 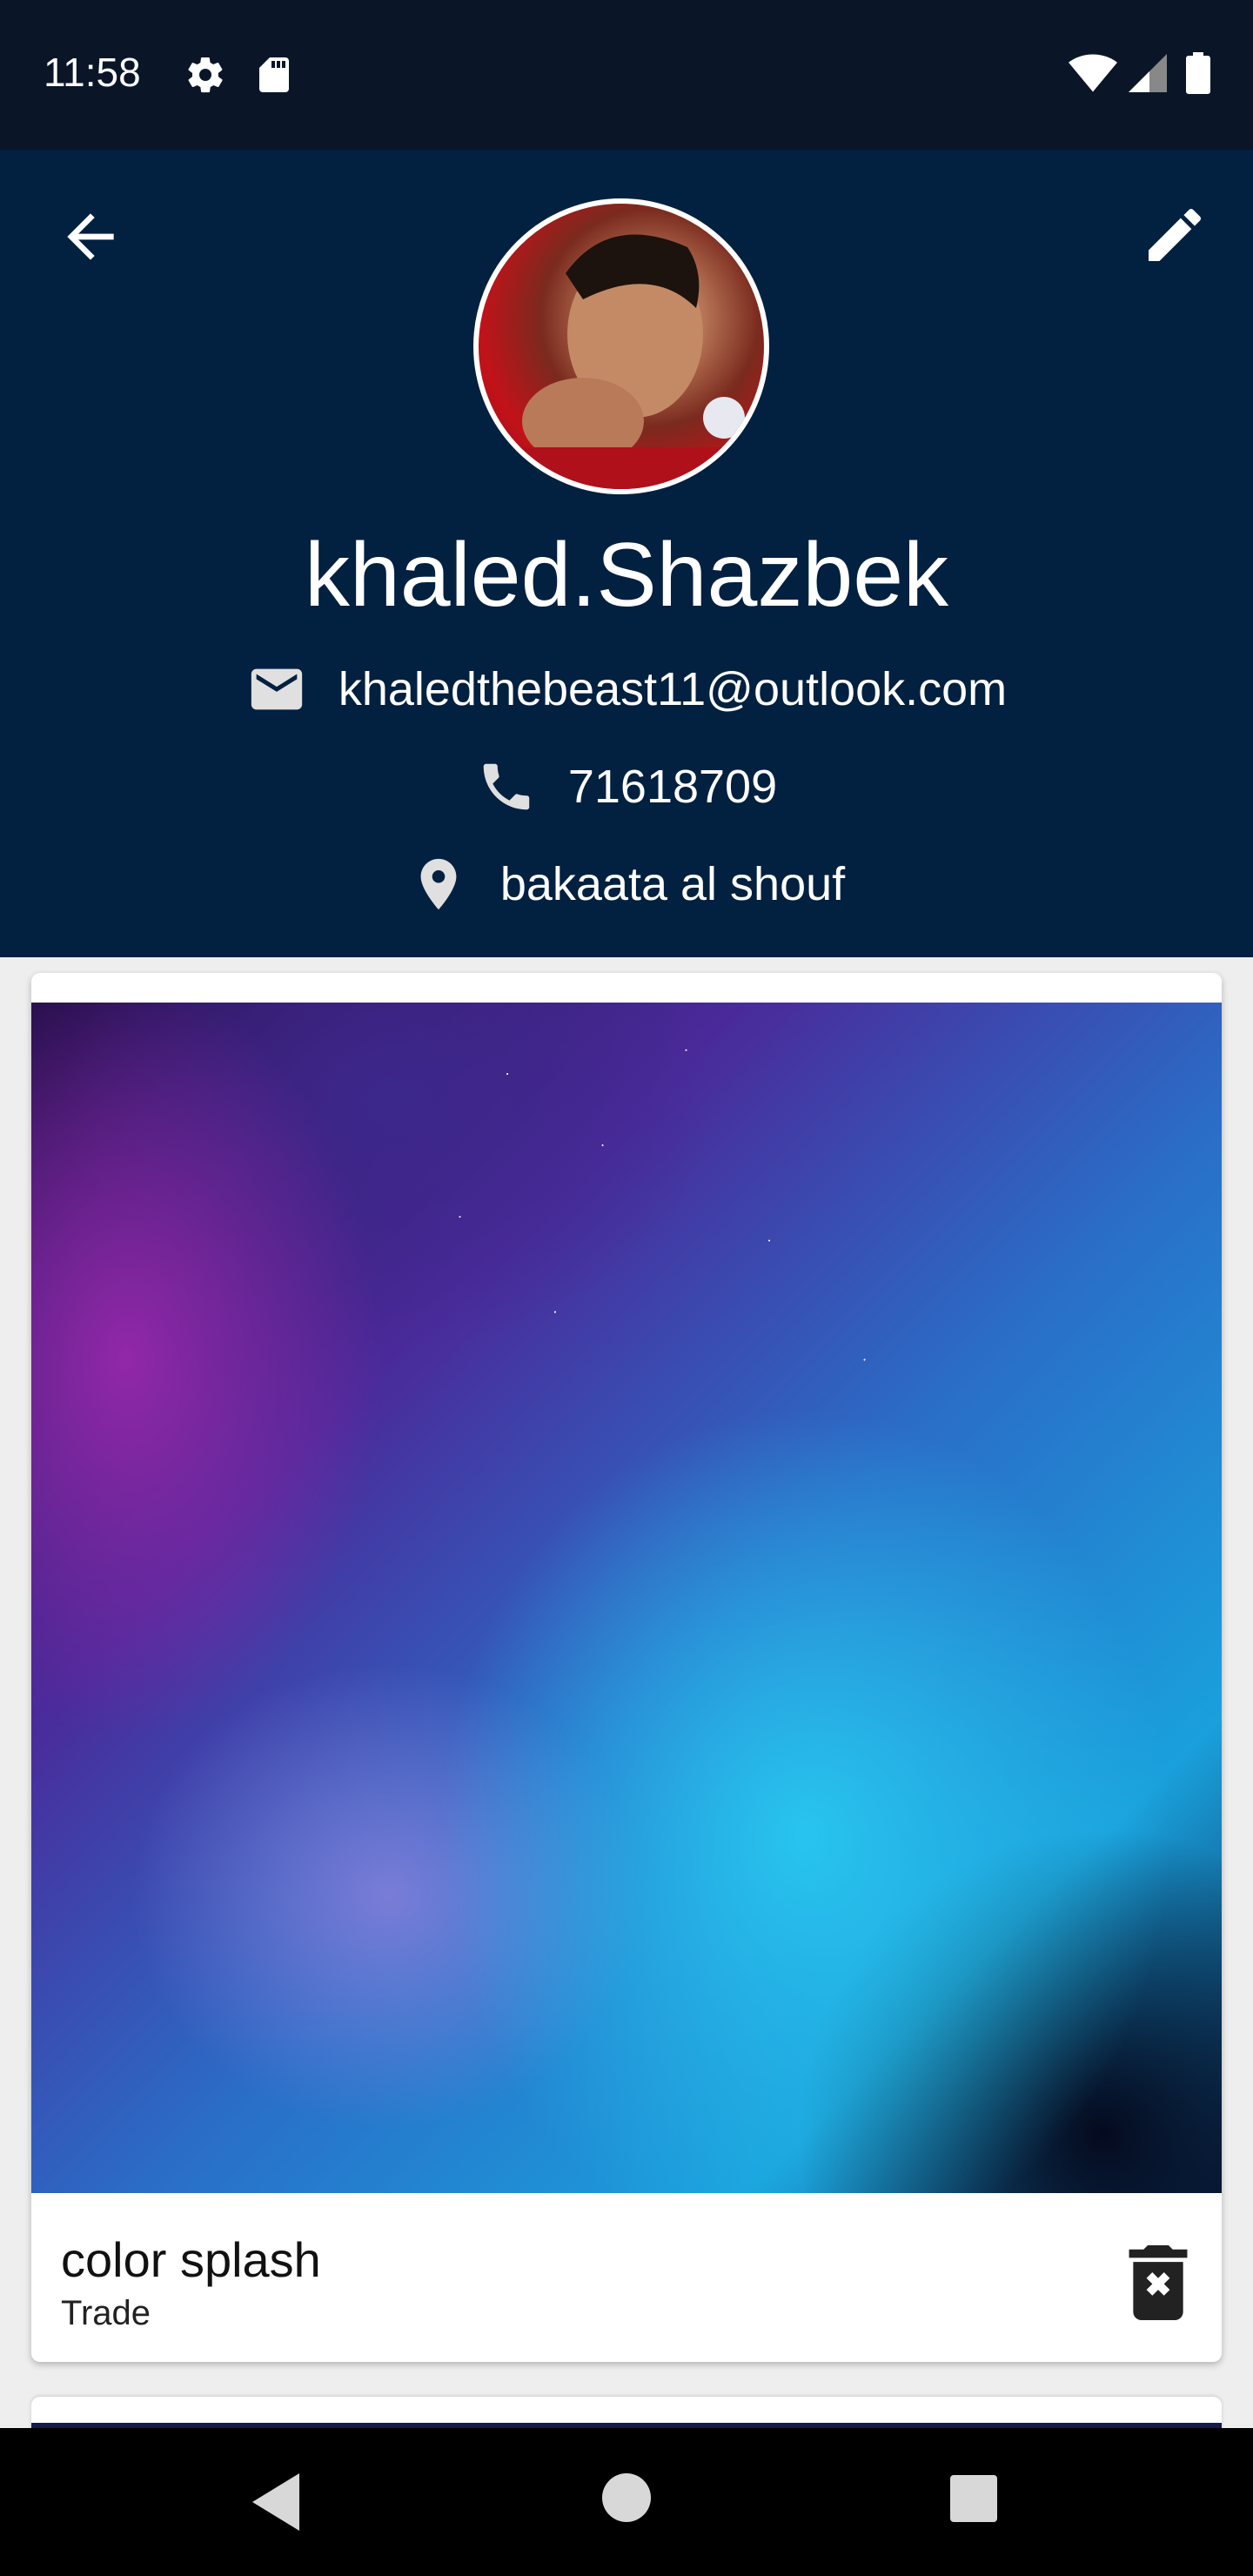 I want to click on phone-row: 71618709, so click(x=626, y=787).